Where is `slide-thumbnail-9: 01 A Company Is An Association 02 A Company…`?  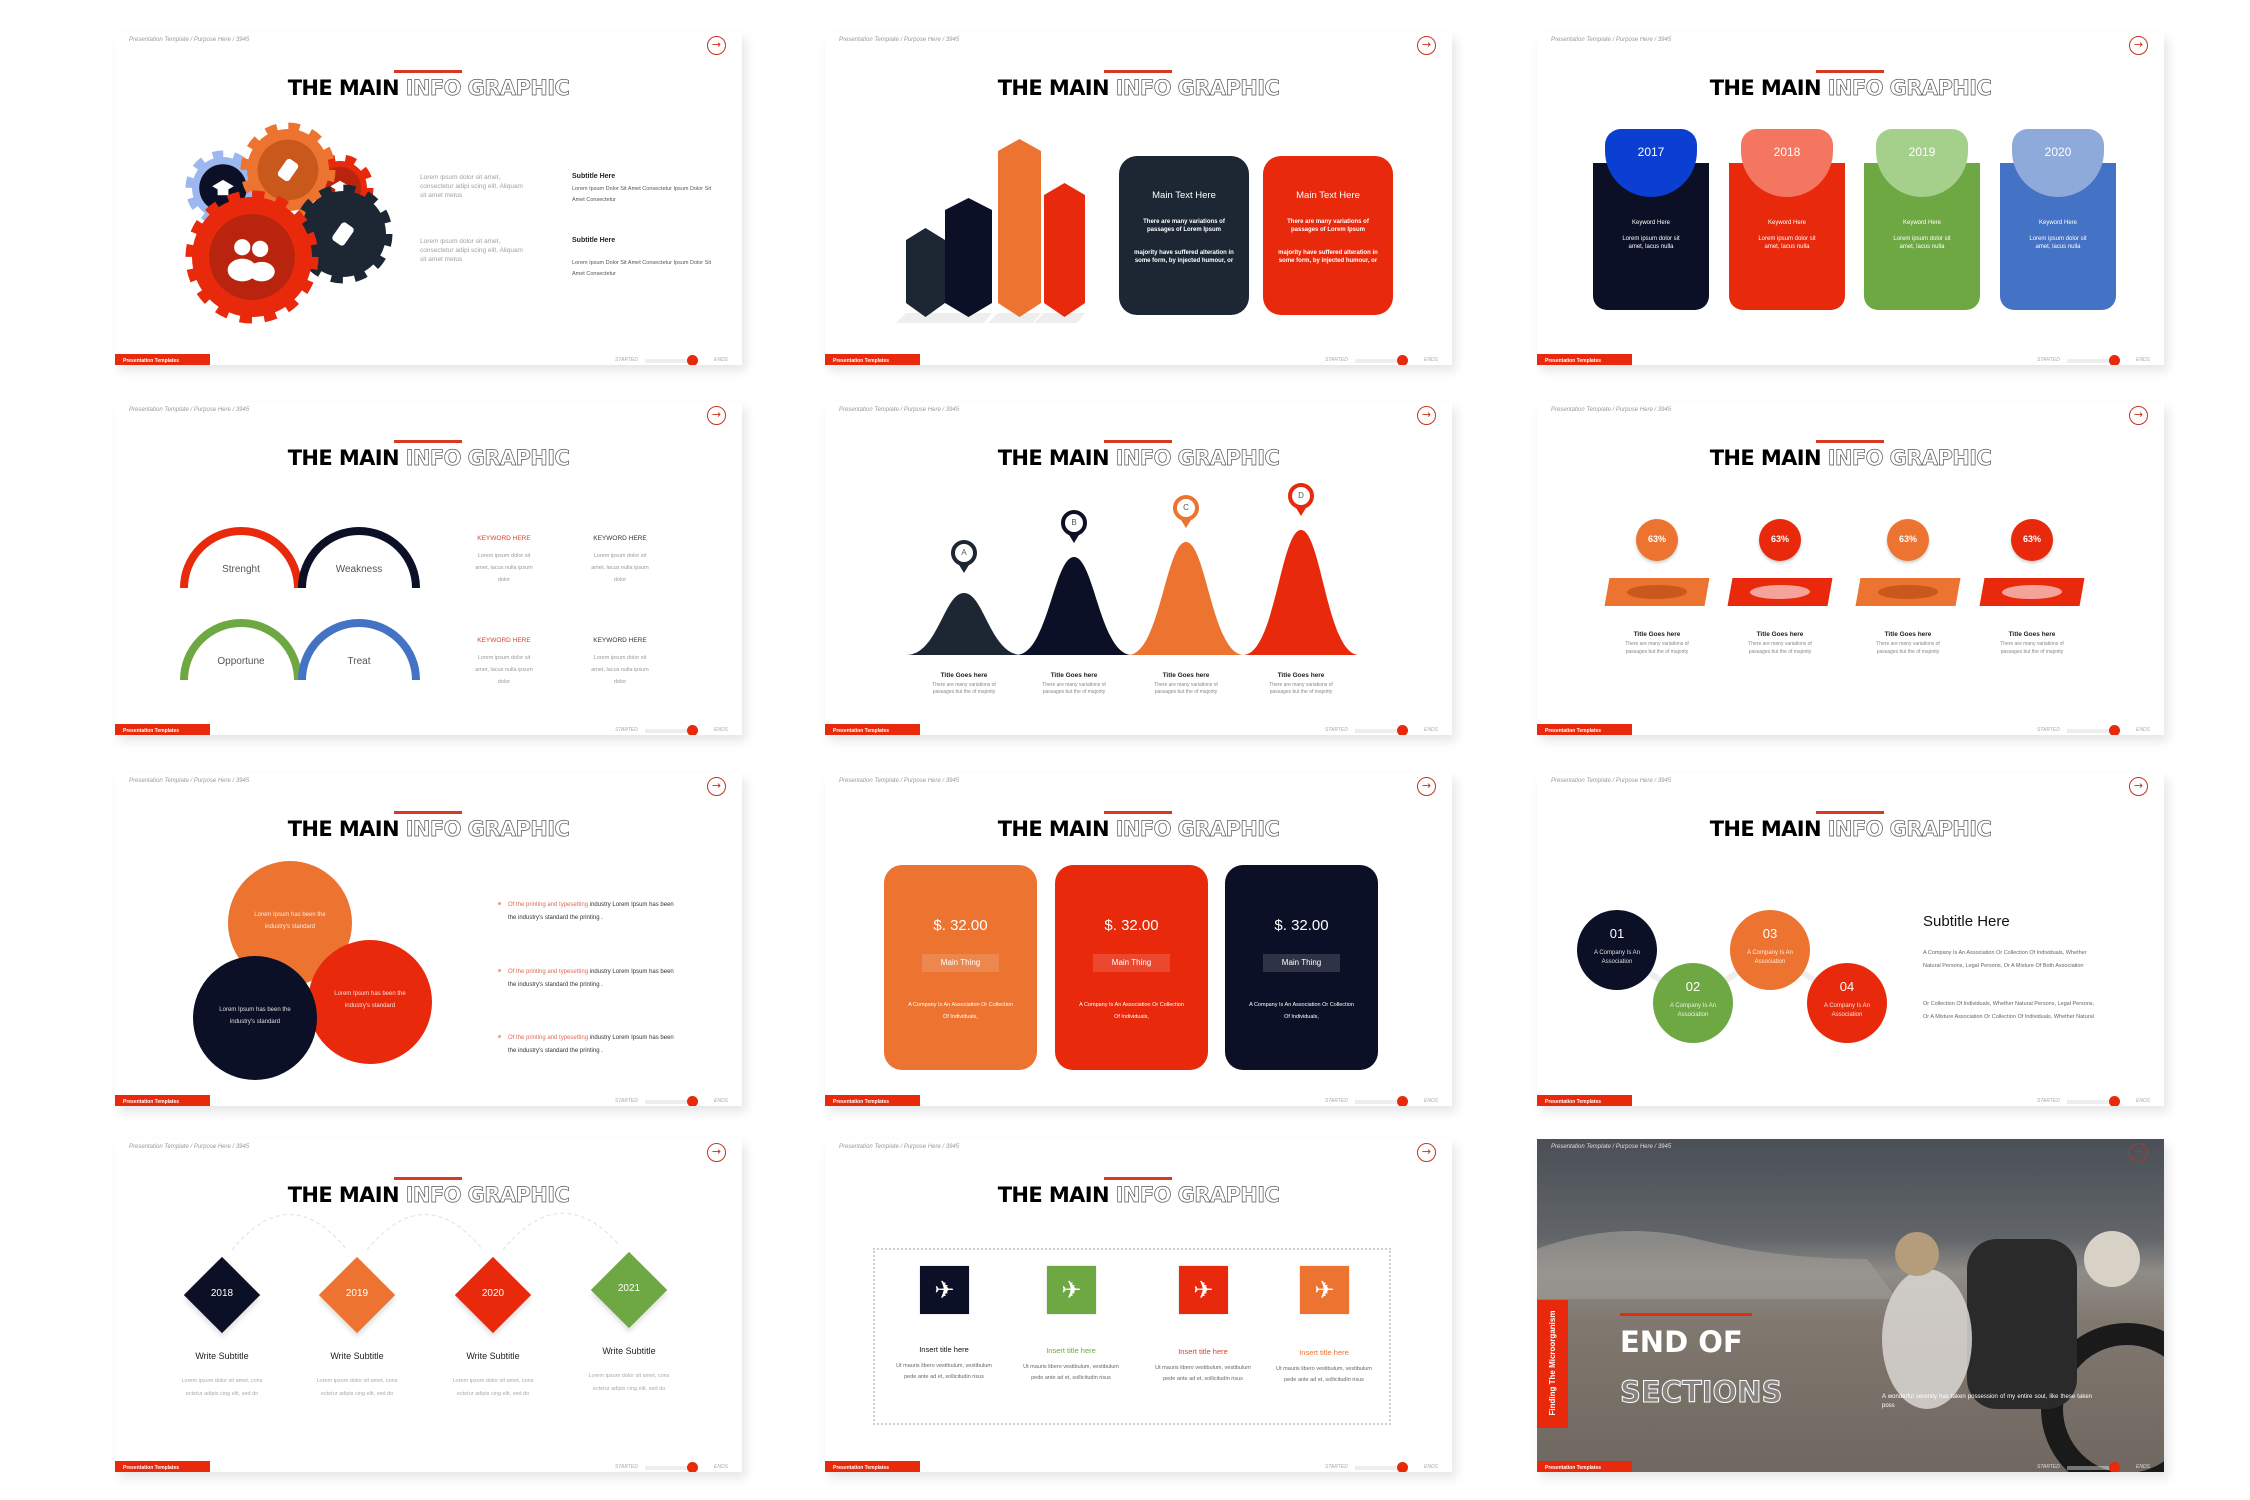 slide-thumbnail-9: 01 A Company Is An Association 02 A Company… is located at coordinates (1850, 939).